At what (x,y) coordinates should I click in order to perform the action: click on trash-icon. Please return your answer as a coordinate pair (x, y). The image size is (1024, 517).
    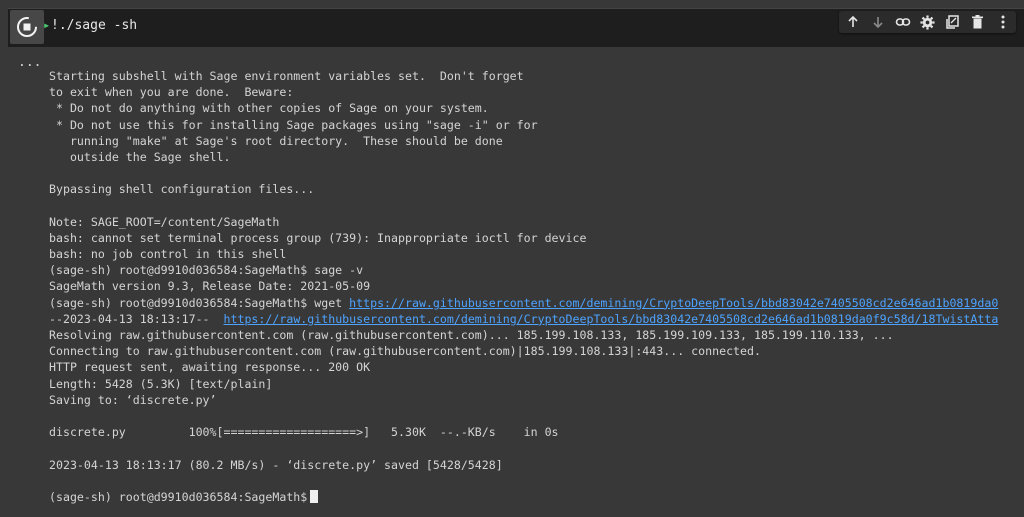
    Looking at the image, I should click on (977, 22).